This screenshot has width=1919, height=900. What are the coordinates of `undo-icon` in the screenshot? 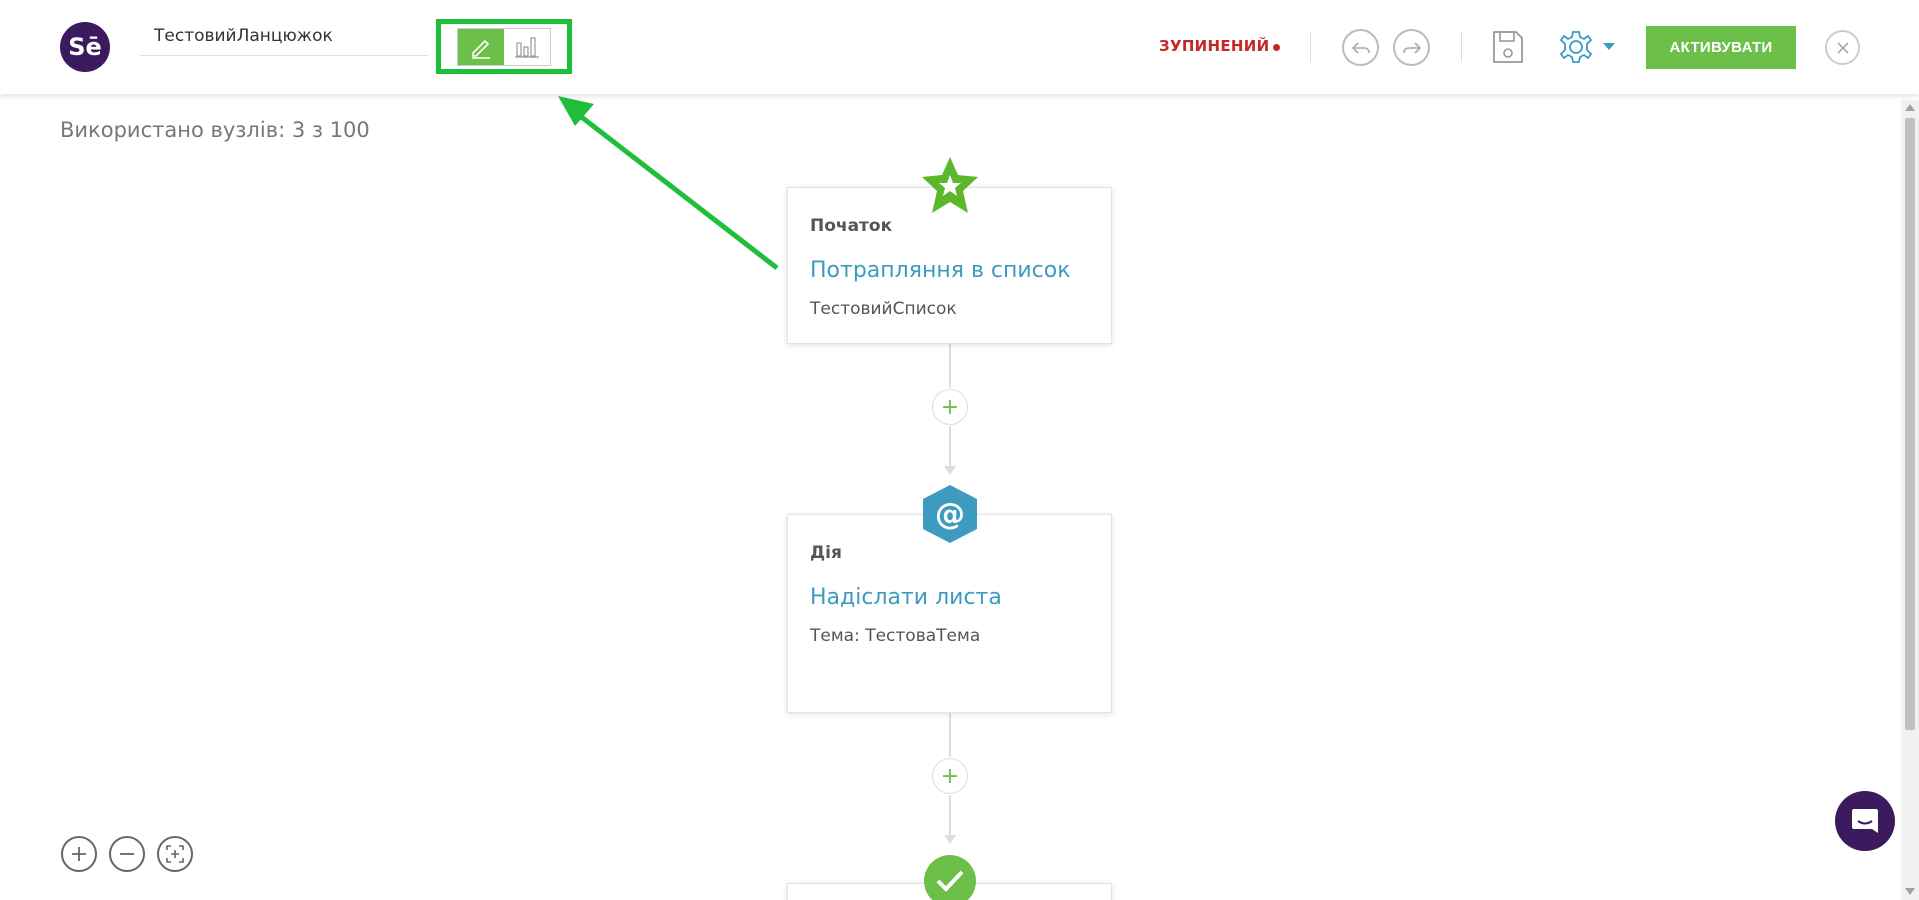 It's located at (1360, 47).